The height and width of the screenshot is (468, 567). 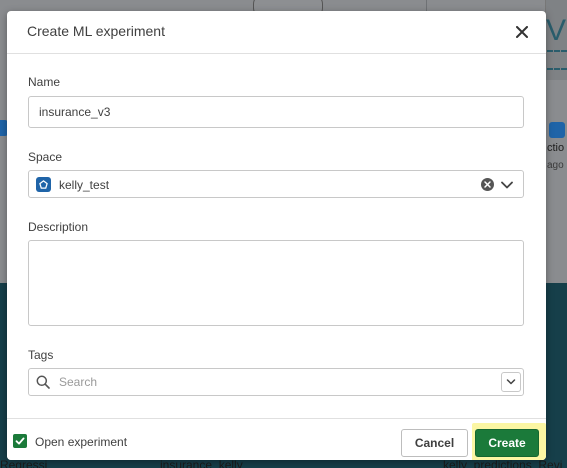 I want to click on description-label: Description, so click(x=58, y=227).